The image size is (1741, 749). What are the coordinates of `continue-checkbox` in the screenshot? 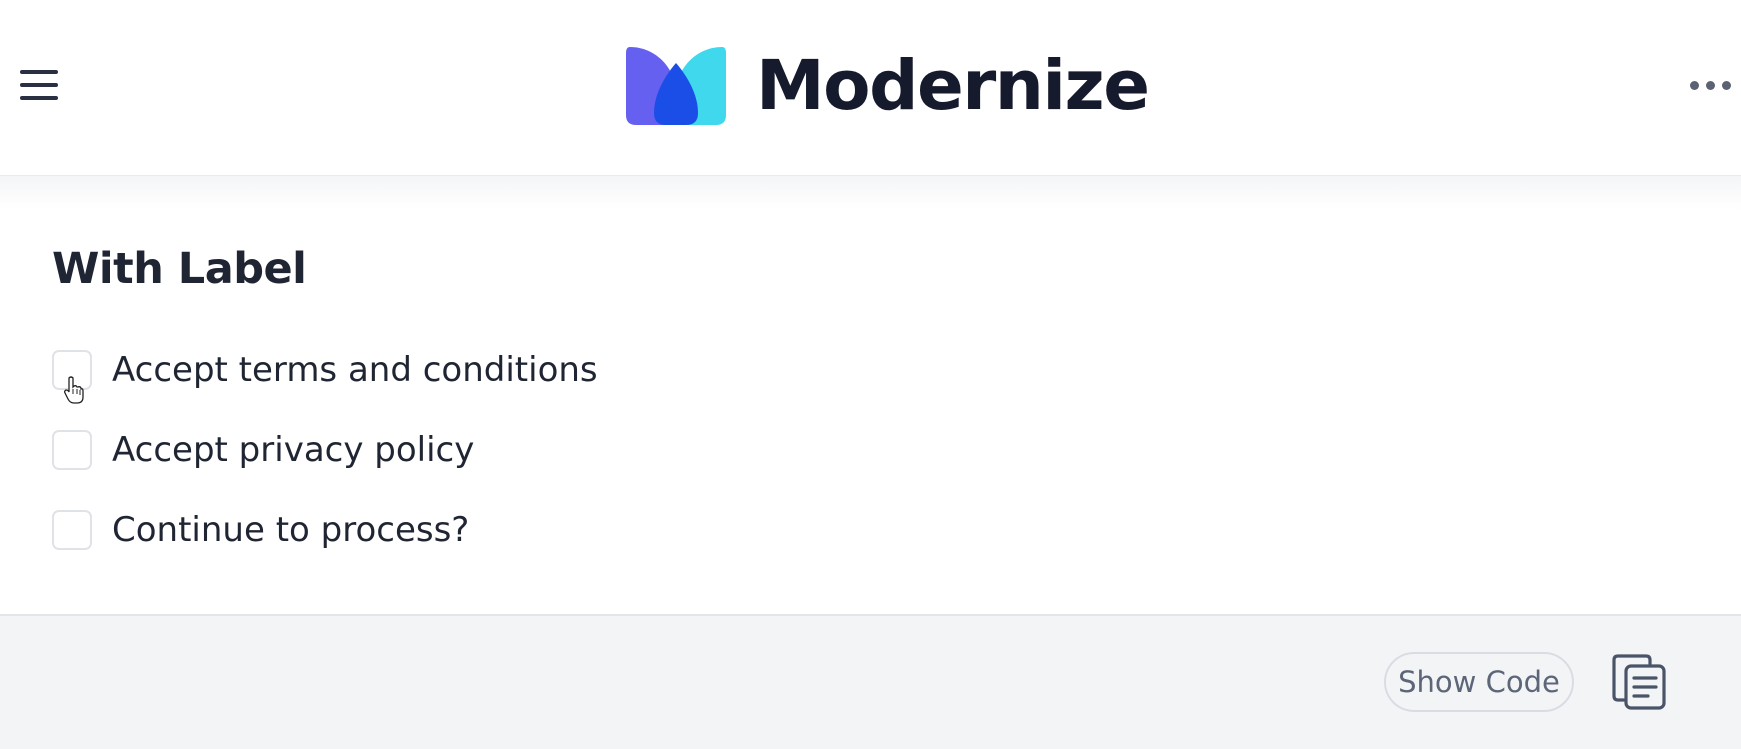 It's located at (72, 530).